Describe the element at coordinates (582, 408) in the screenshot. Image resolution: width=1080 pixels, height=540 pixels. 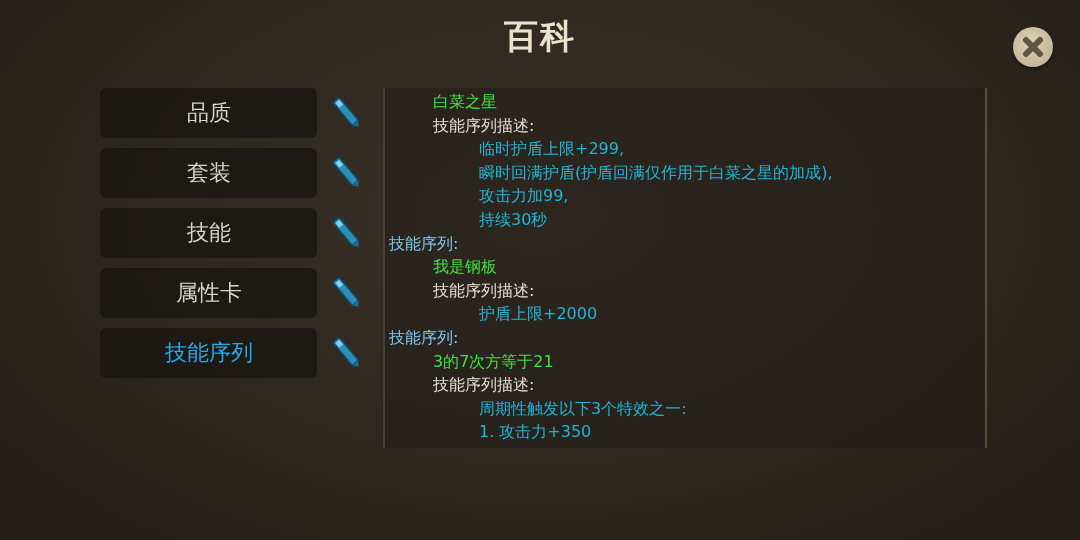
I see `content-line: 周期性触发以下3个特效之一:` at that location.